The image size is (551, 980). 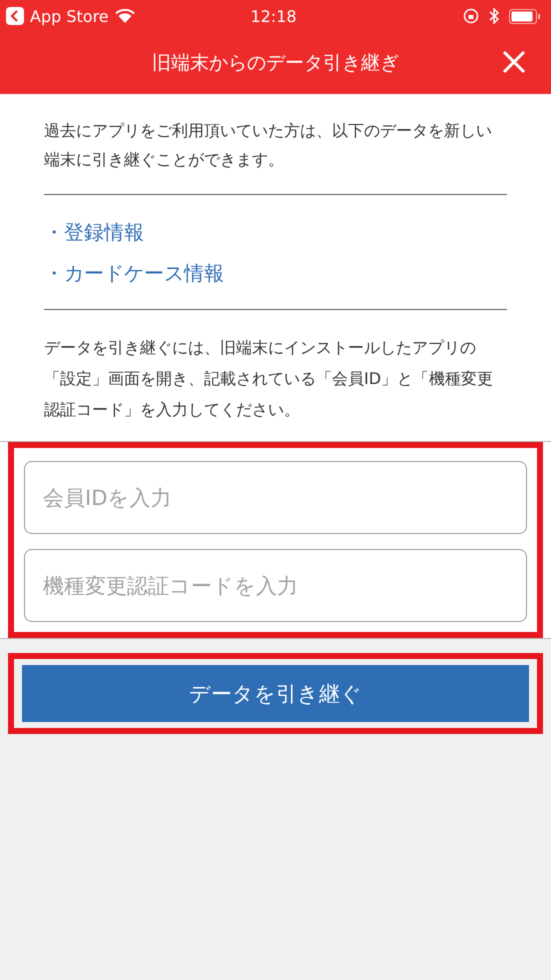 I want to click on intro-text: 過去にアプリをご利用頂いていた方は、以下のデータを新しい端末に引き継ぐことができます。, so click(x=275, y=155).